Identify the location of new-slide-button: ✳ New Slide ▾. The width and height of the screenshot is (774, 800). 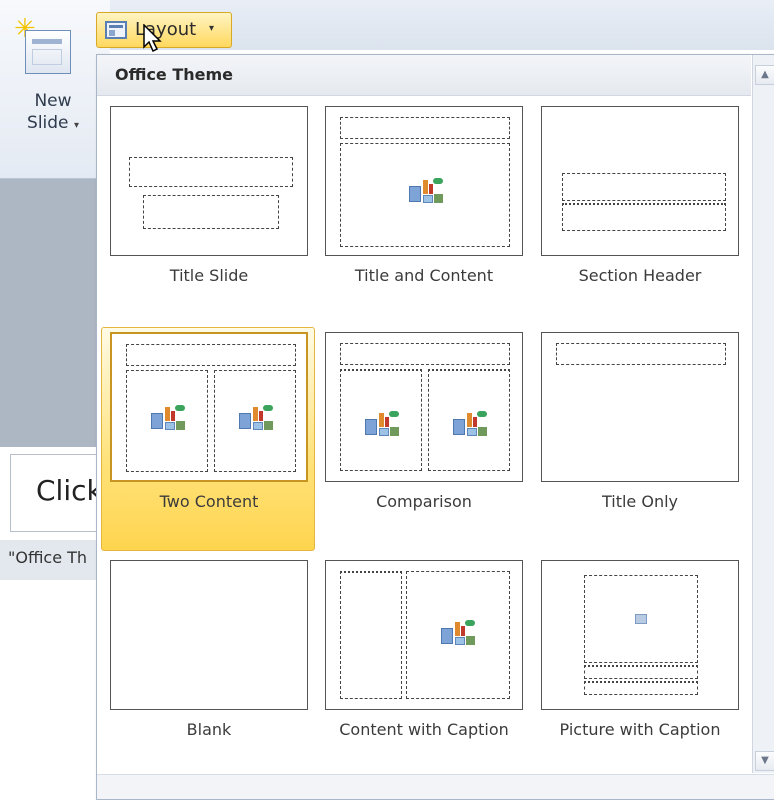
(52, 87).